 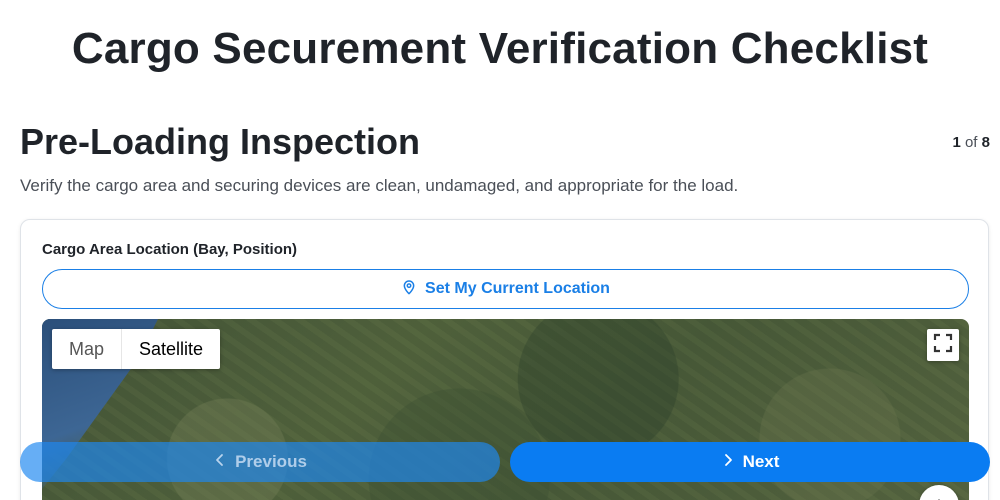 I want to click on next-button: Next, so click(x=750, y=462).